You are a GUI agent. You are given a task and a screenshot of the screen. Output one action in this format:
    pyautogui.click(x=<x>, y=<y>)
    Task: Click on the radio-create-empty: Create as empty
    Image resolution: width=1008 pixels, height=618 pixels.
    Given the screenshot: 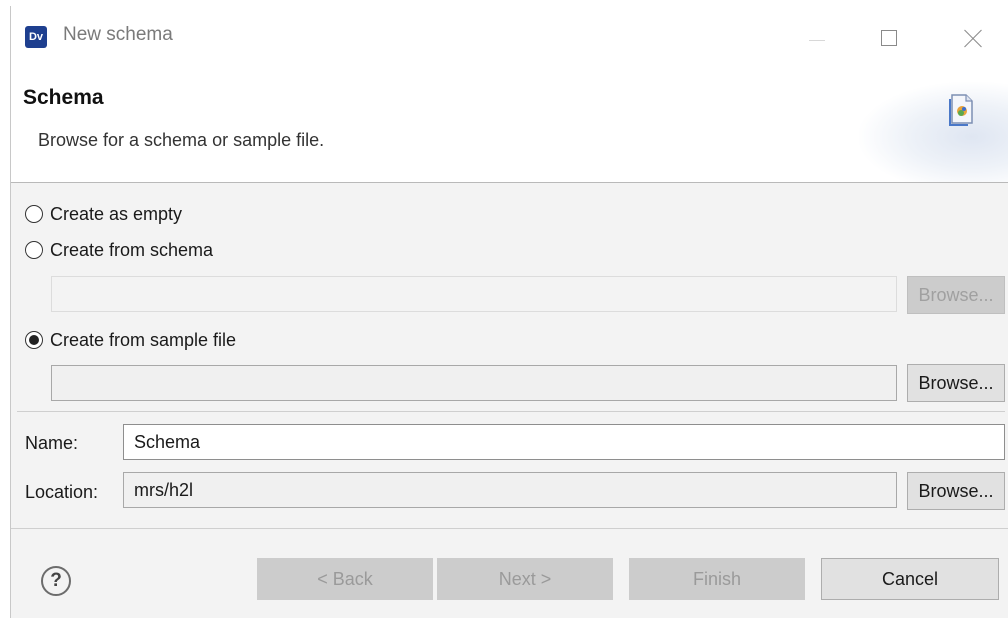 What is the action you would take?
    pyautogui.click(x=103, y=214)
    